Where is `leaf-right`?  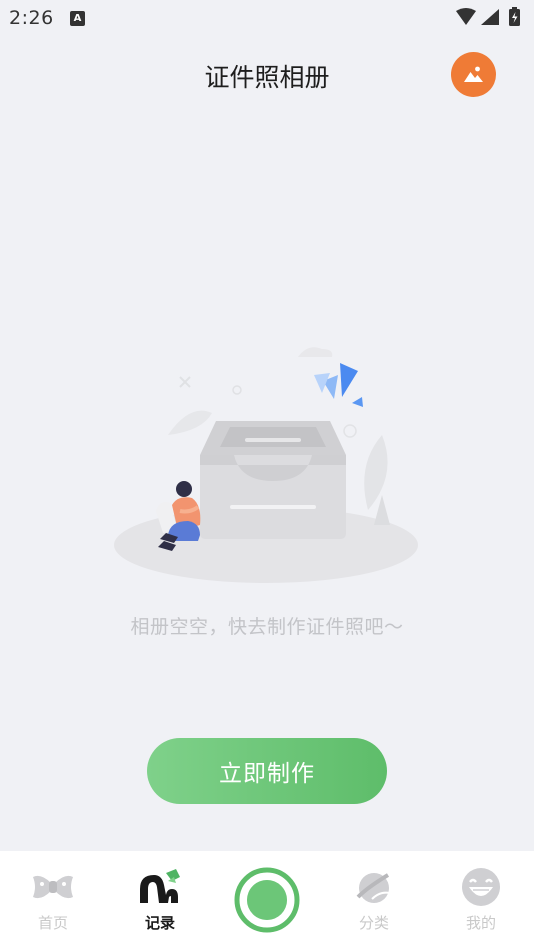 leaf-right is located at coordinates (376, 472).